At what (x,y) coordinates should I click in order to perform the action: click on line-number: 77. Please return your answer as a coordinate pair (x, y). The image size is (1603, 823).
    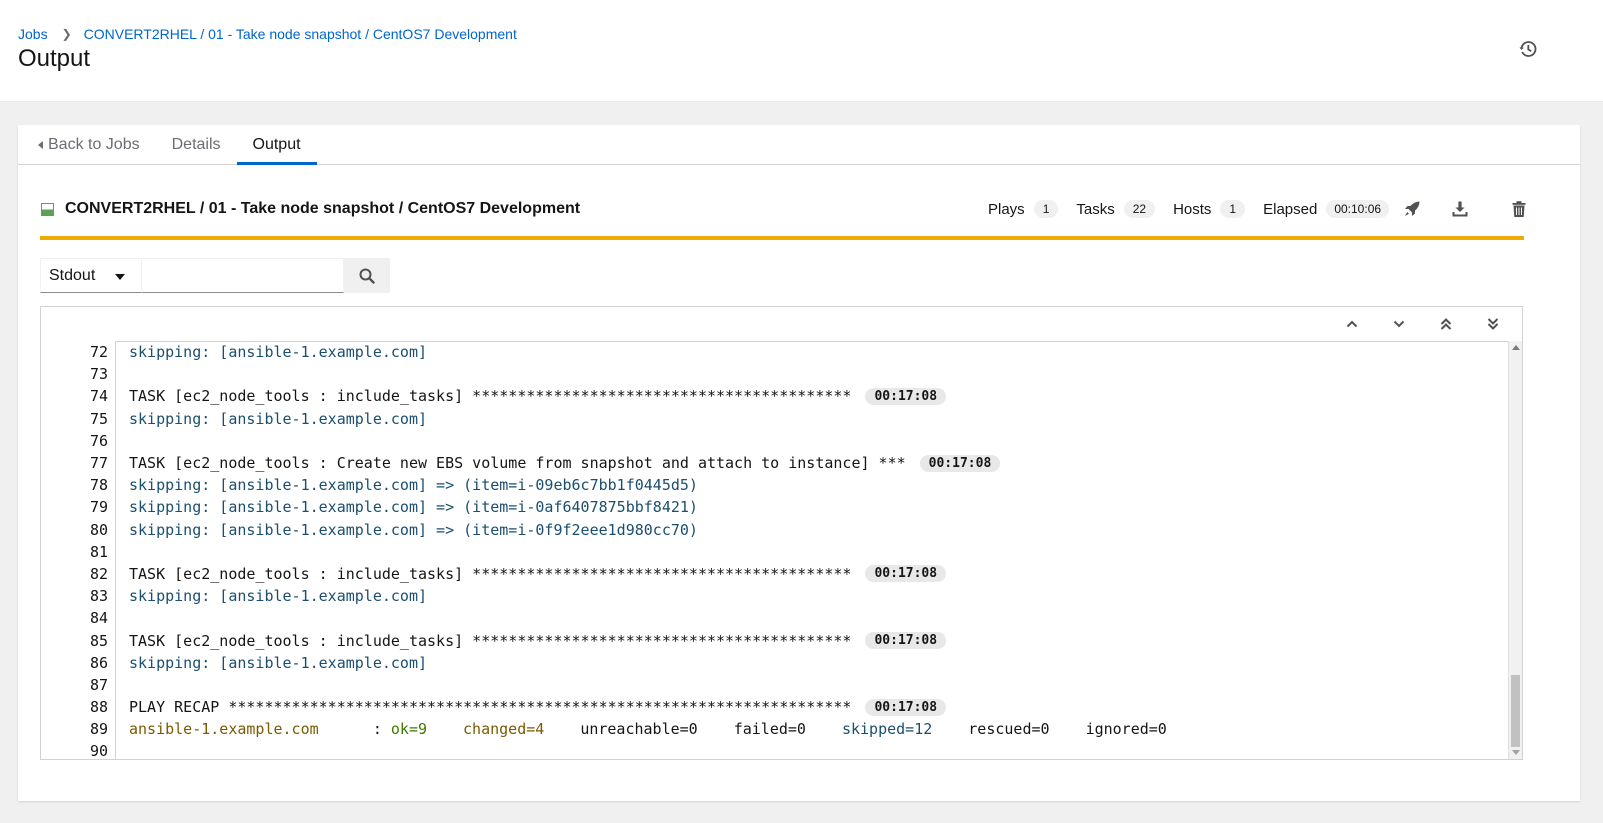
    Looking at the image, I should click on (98, 463).